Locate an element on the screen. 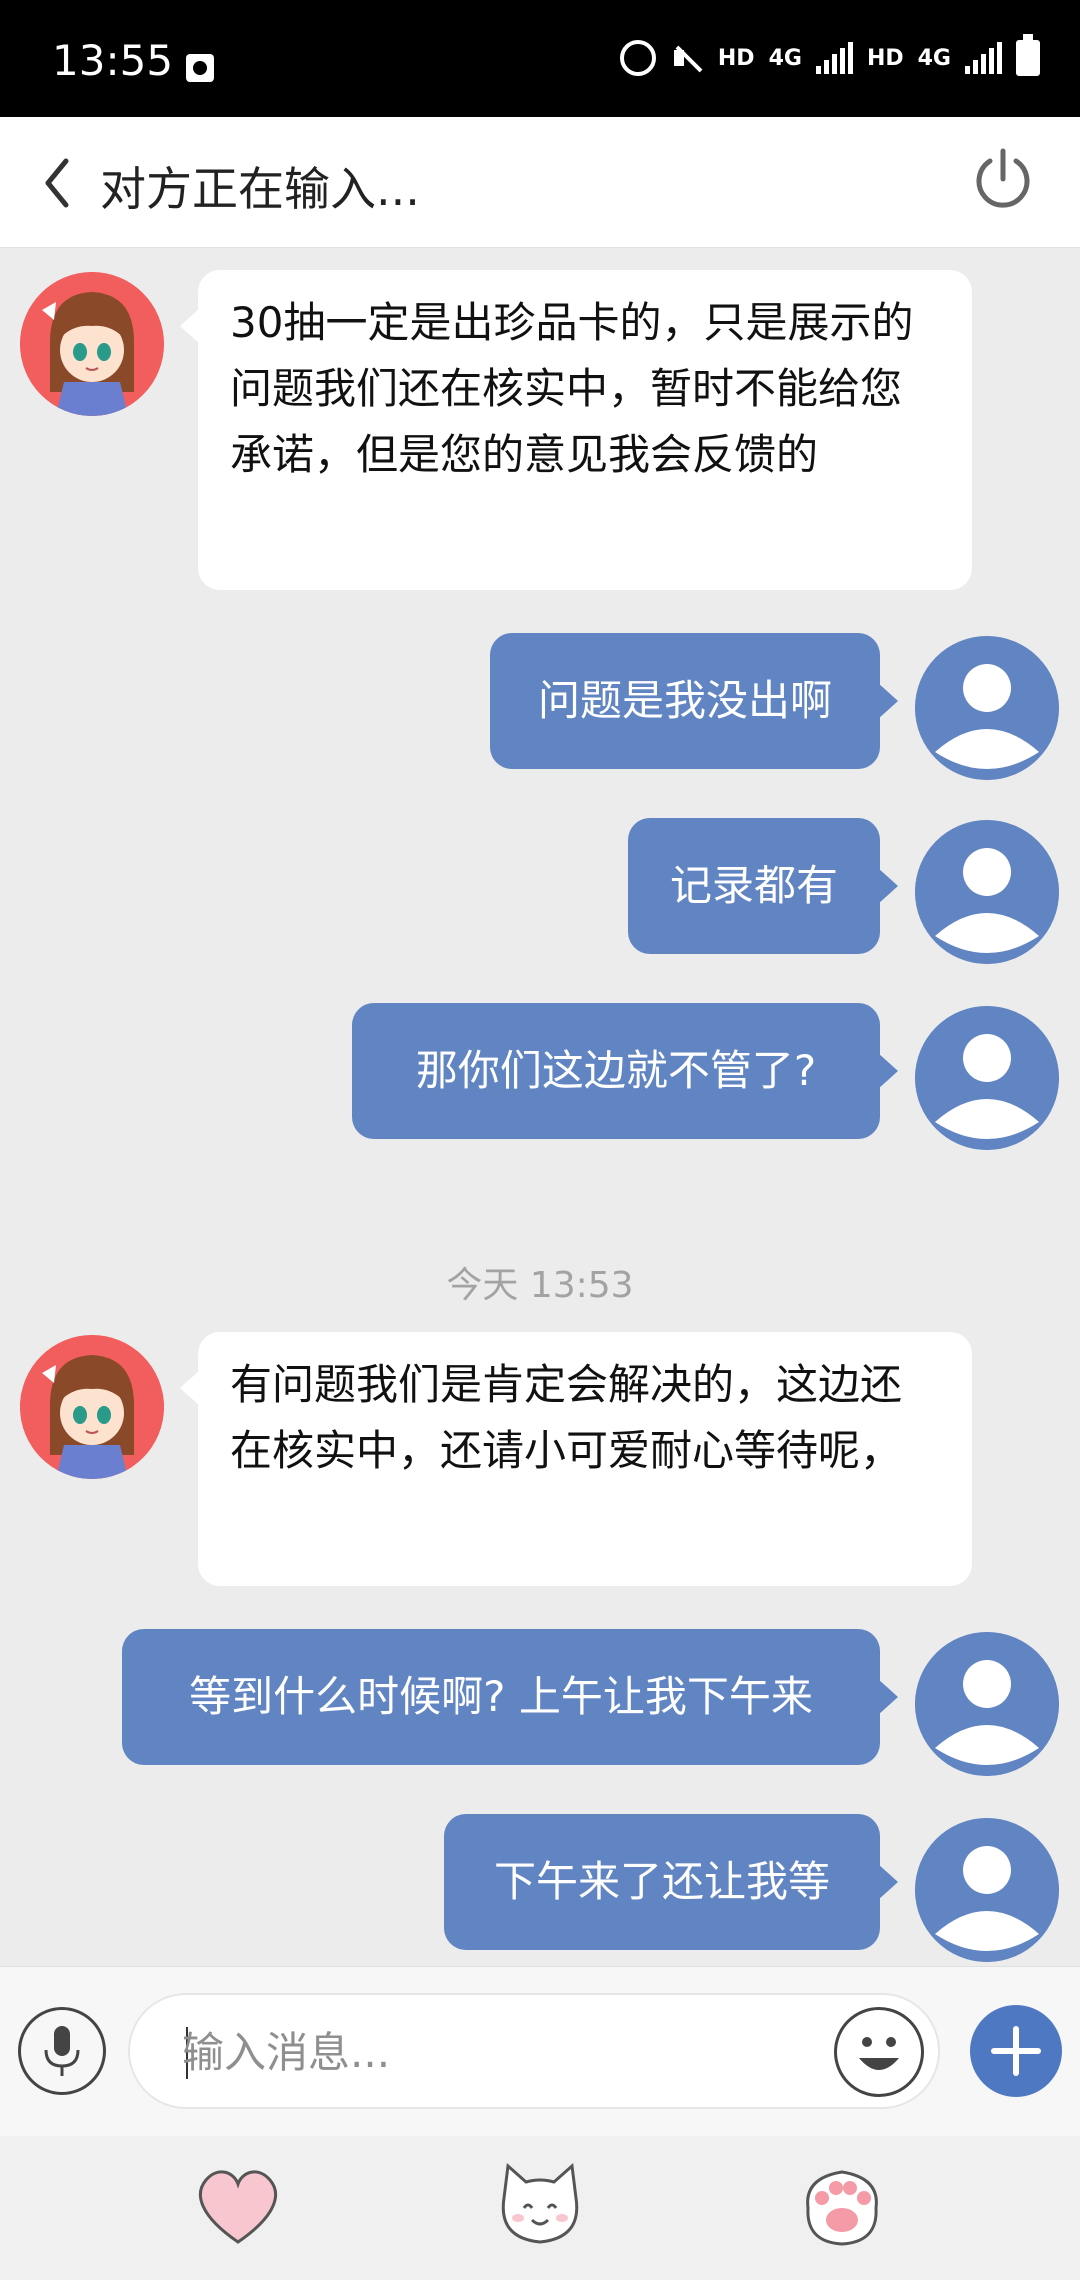 The image size is (1080, 2280). message-bubble-user: 等到什么时候啊? 上午让我下午来 is located at coordinates (510, 1697).